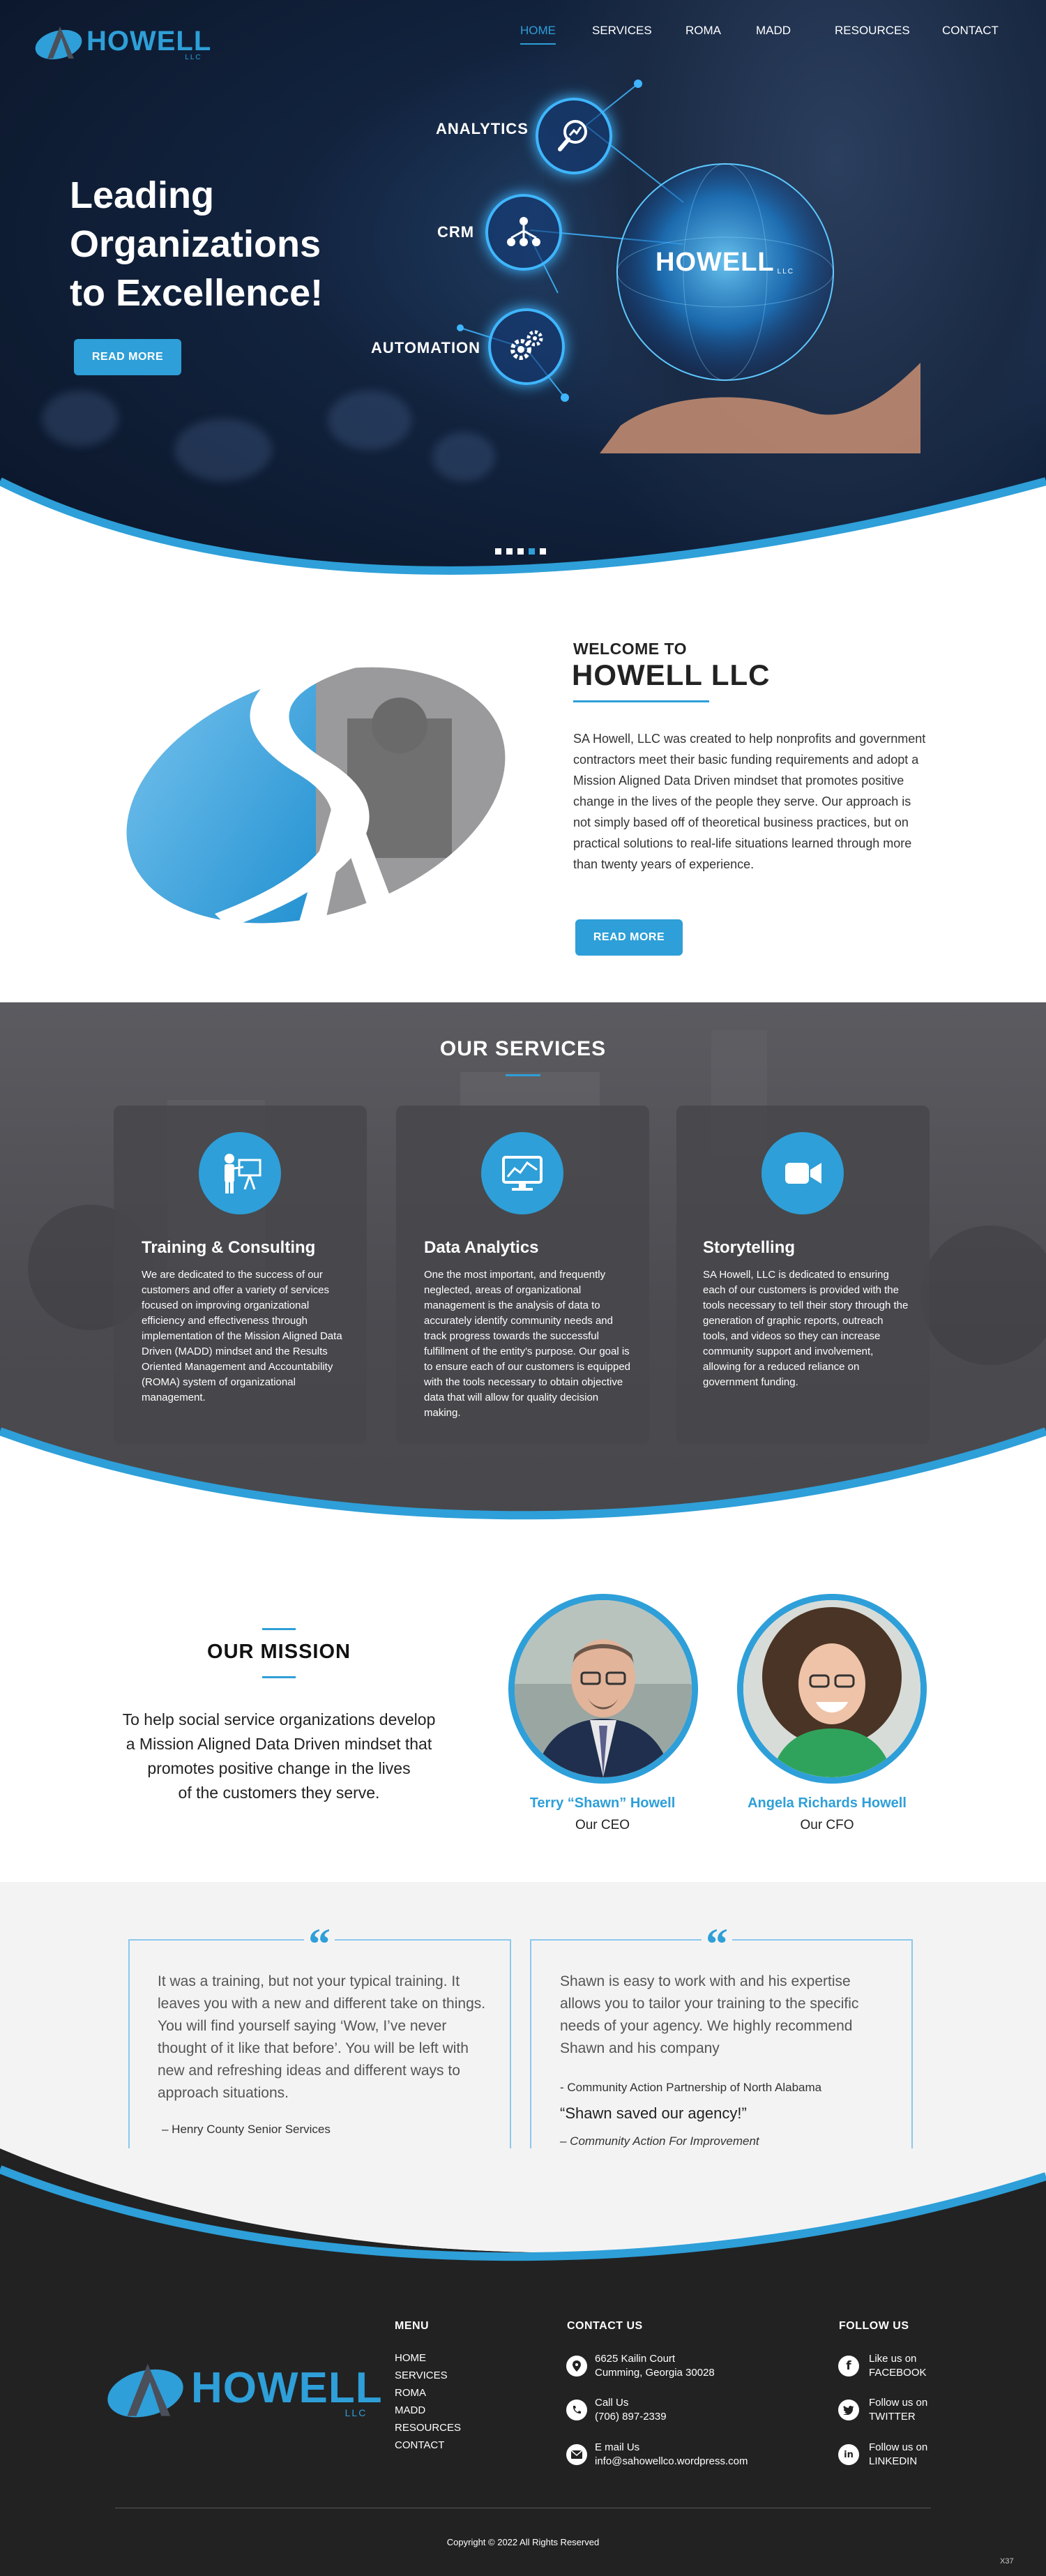 Image resolution: width=1046 pixels, height=2576 pixels. Describe the element at coordinates (848, 2410) in the screenshot. I see `twitter-icon` at that location.